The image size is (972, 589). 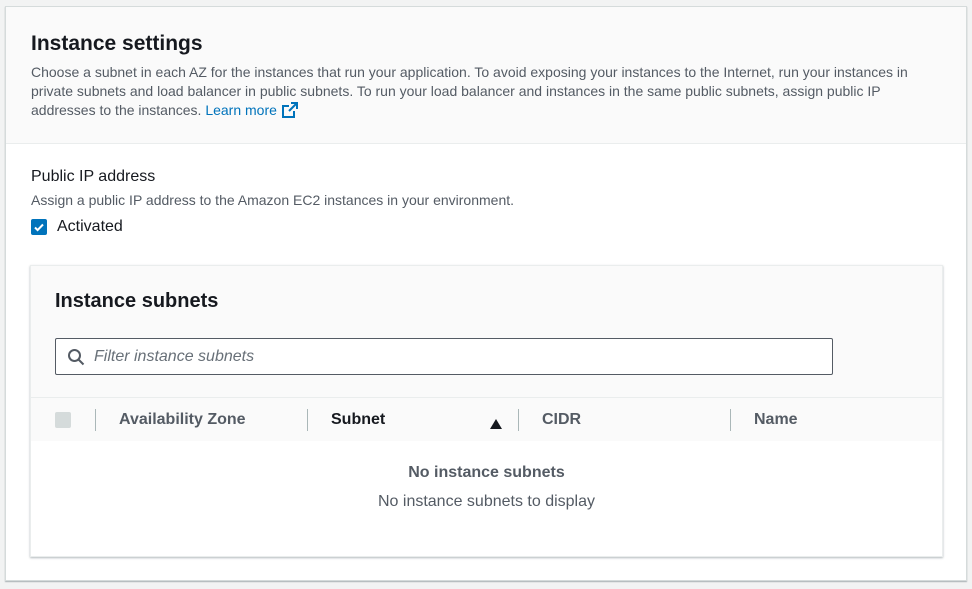 I want to click on column-header-cidr: CIDR, so click(x=624, y=419).